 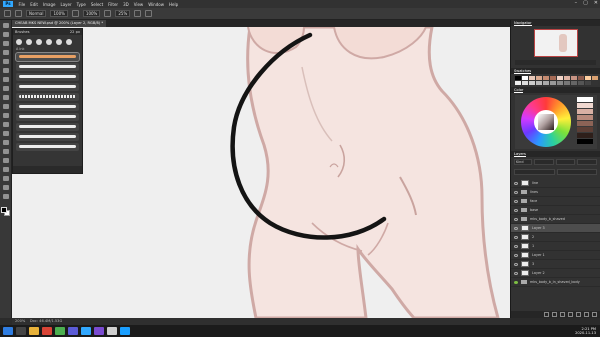 What do you see at coordinates (534, 172) in the screenshot?
I see `blend-mode-select` at bounding box center [534, 172].